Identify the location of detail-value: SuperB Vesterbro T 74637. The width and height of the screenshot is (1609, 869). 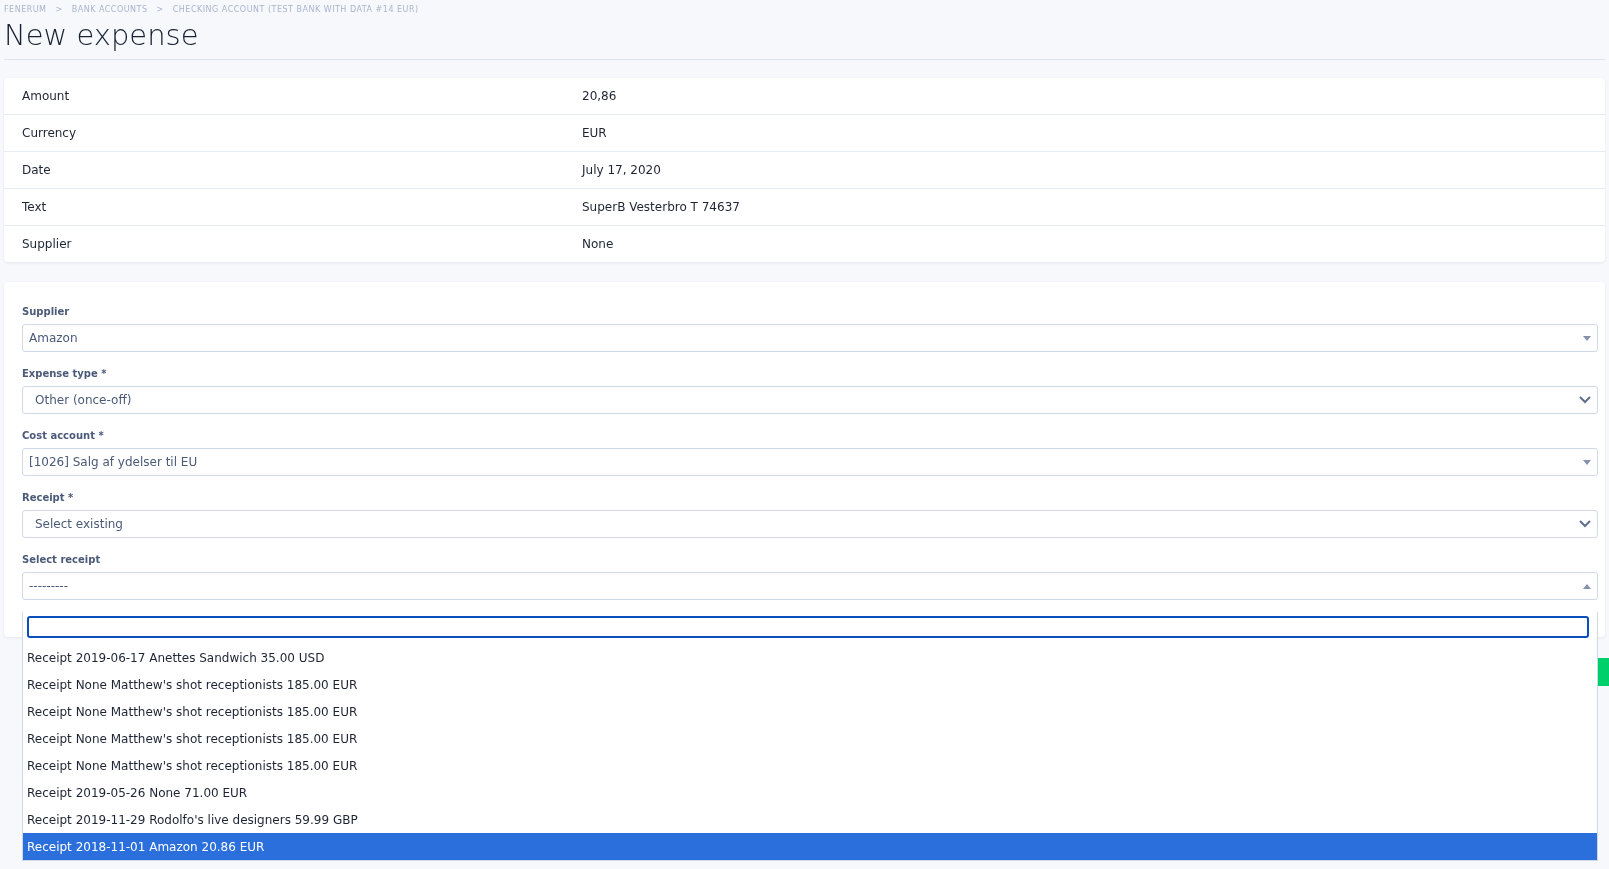
(661, 207).